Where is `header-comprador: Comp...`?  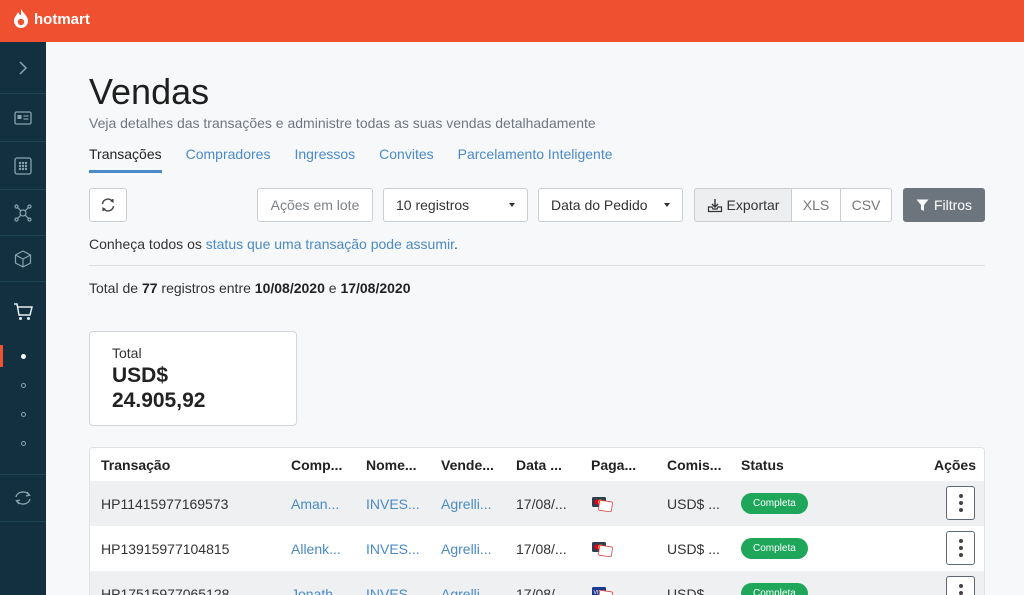
header-comprador: Comp... is located at coordinates (325, 464).